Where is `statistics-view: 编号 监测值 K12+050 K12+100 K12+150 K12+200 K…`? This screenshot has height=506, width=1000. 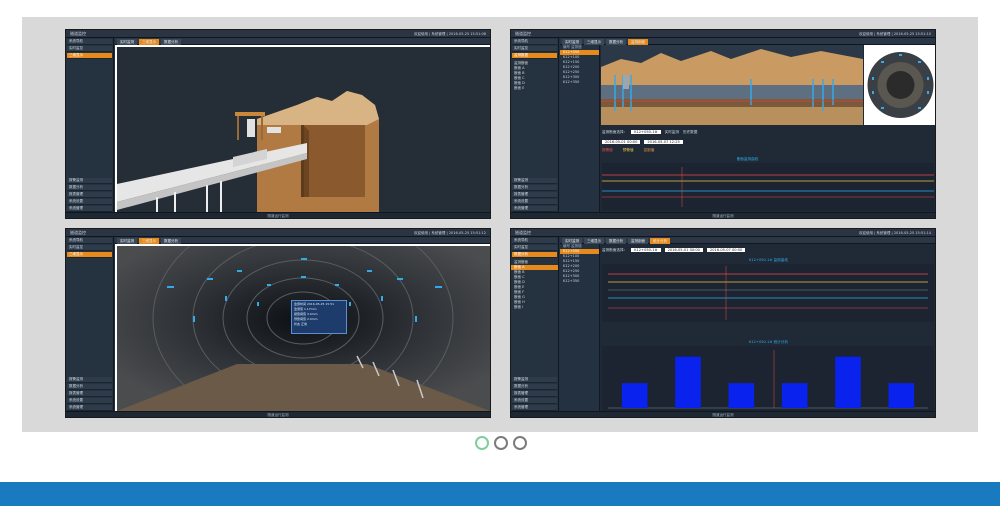
statistics-view: 编号 监测值 K12+050 K12+100 K12+150 K12+200 K… is located at coordinates (747, 327).